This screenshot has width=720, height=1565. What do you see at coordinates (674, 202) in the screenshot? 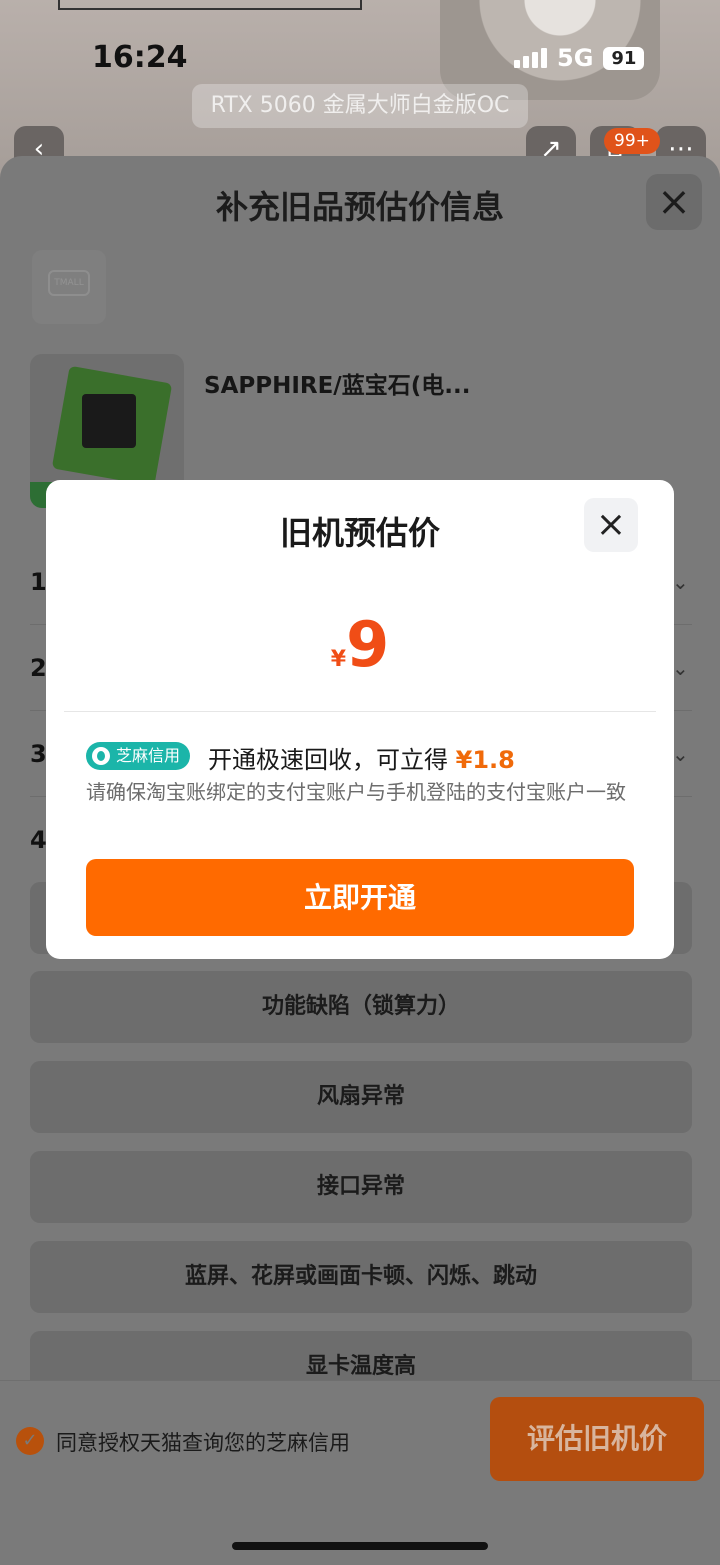
I see `sheet-close-icon: ×` at bounding box center [674, 202].